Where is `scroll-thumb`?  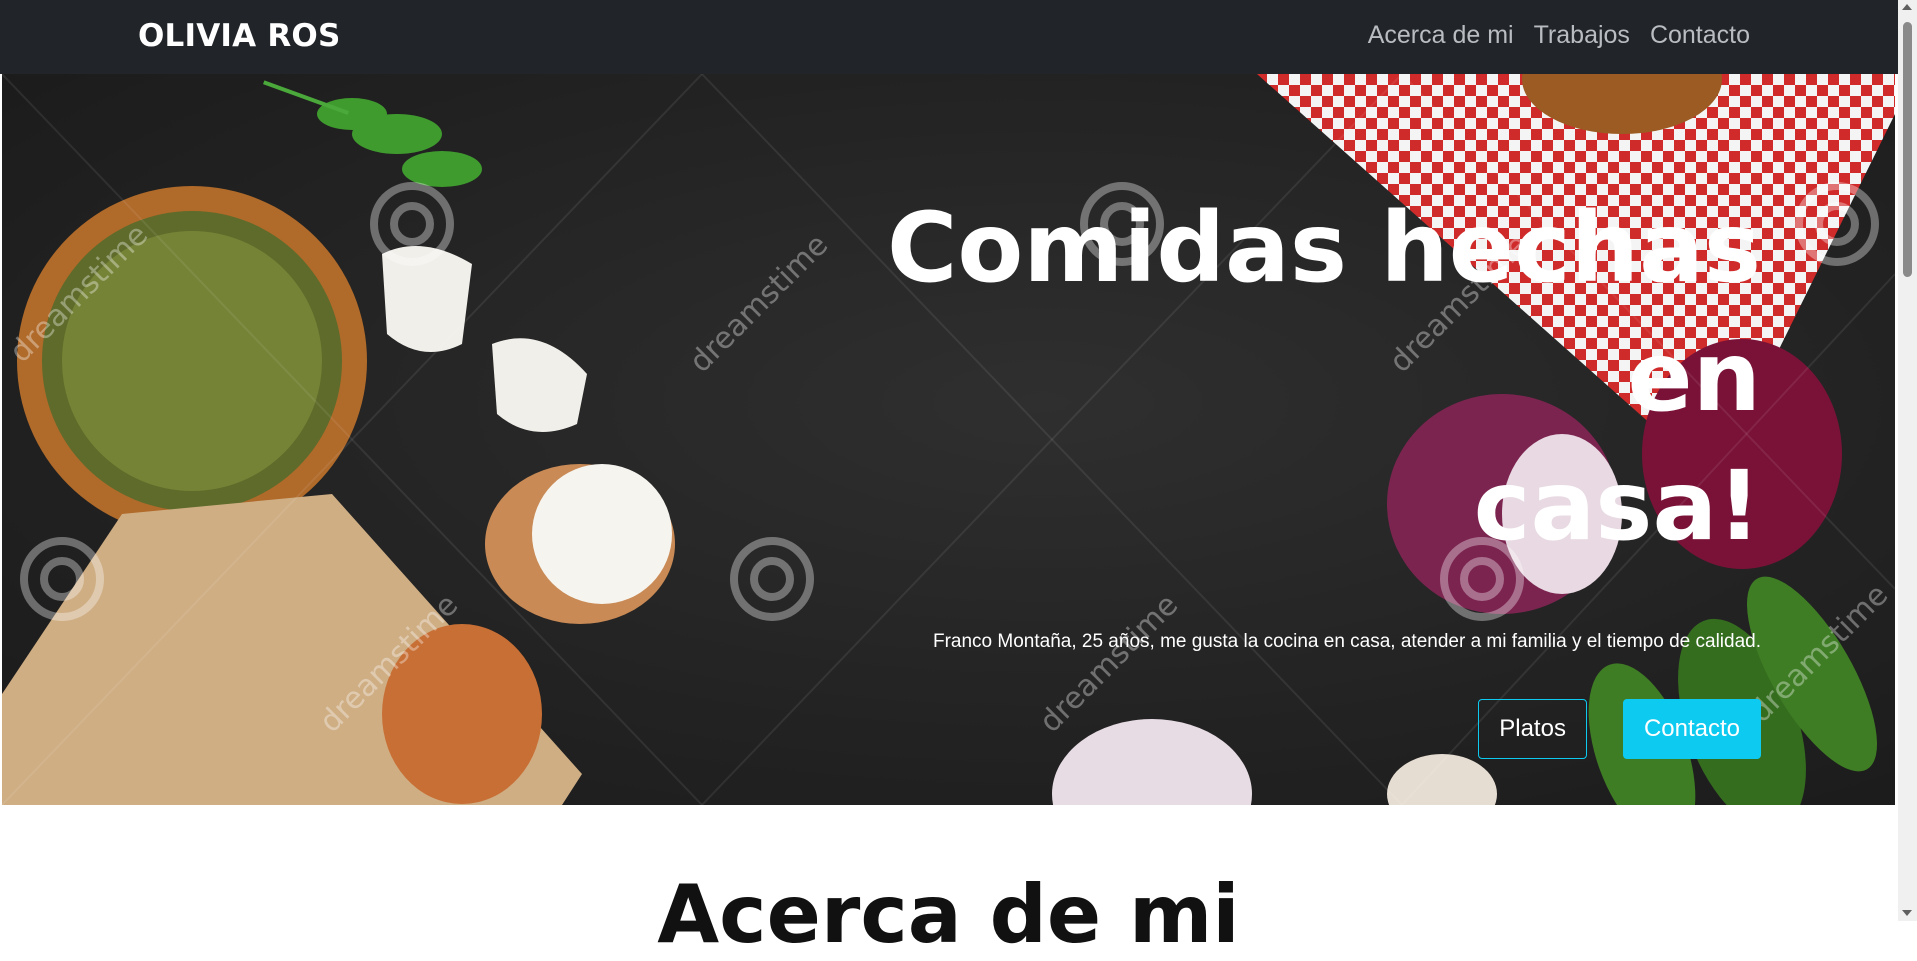
scroll-thumb is located at coordinates (1907, 149).